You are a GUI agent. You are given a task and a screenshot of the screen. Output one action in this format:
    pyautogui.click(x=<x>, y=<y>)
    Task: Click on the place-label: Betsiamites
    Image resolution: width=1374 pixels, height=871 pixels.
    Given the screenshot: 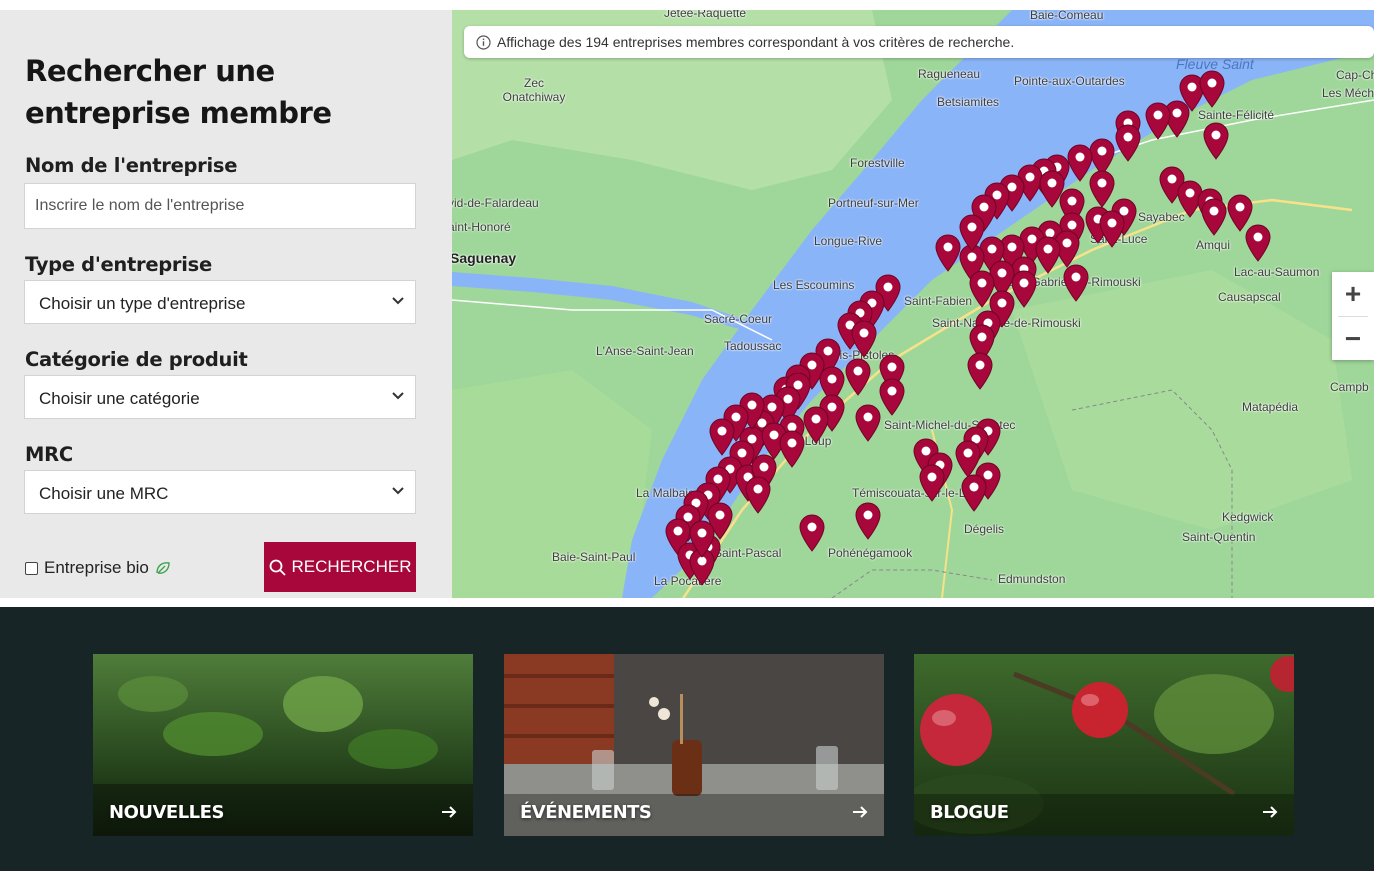 What is the action you would take?
    pyautogui.click(x=968, y=102)
    